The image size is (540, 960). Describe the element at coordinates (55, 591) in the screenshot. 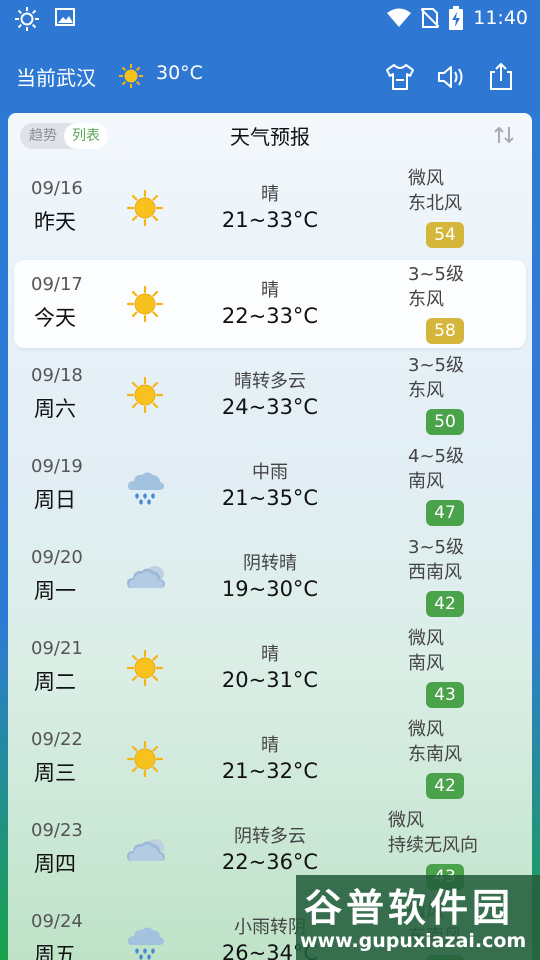

I see `forecast-day: 周一` at that location.